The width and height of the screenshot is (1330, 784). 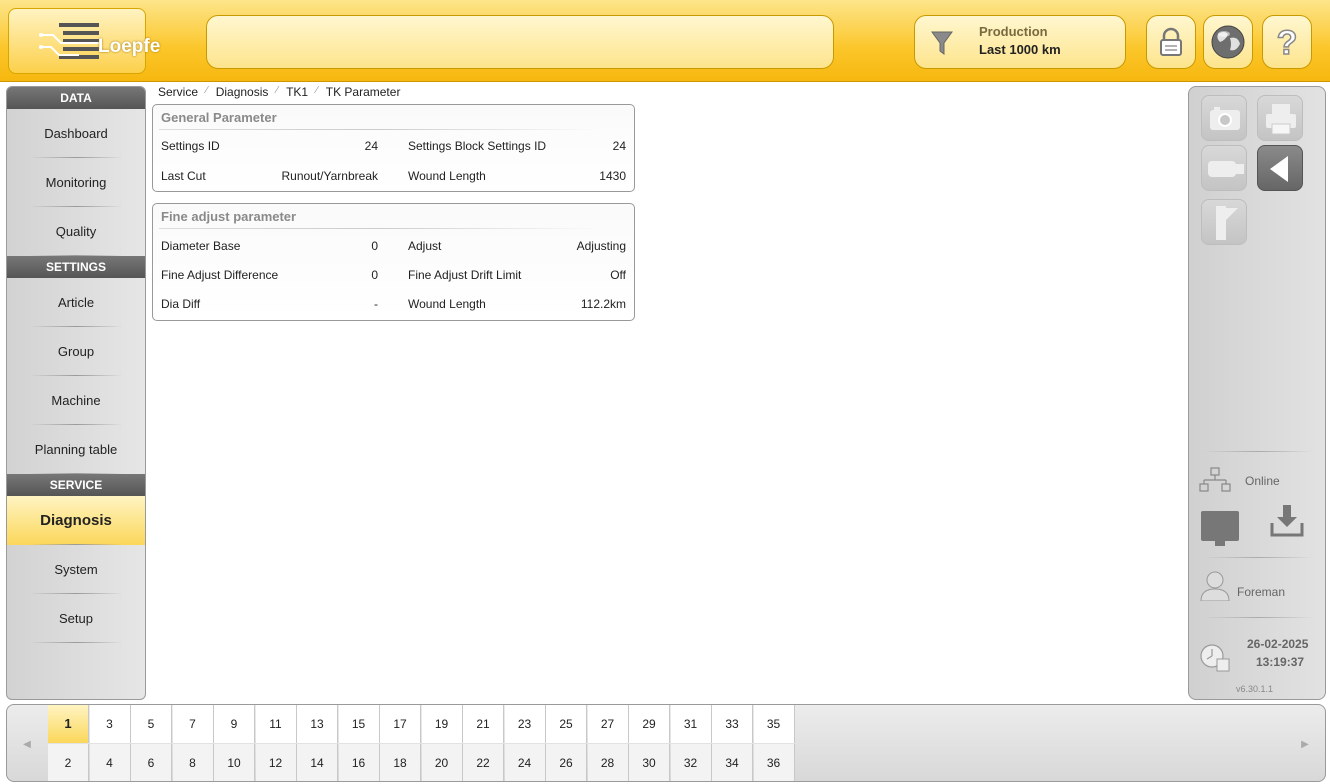 I want to click on back-icon, so click(x=1279, y=169).